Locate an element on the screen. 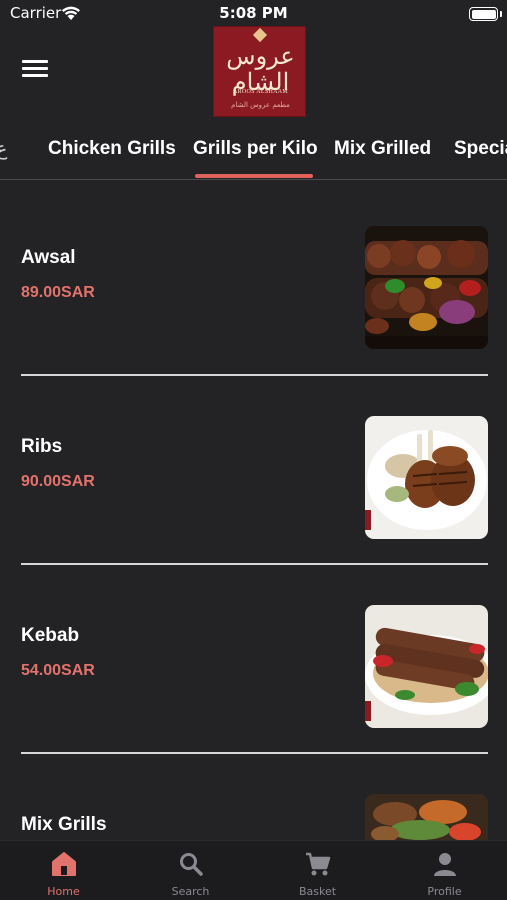 The image size is (507, 900). item-name: Mix Grills is located at coordinates (64, 824).